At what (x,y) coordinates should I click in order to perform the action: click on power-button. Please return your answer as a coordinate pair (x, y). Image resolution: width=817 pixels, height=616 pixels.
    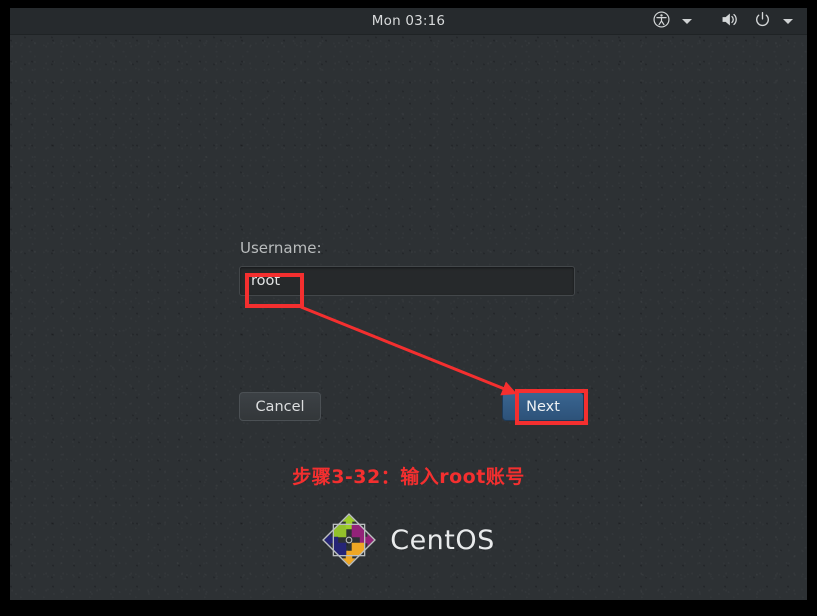
    Looking at the image, I should click on (762, 21).